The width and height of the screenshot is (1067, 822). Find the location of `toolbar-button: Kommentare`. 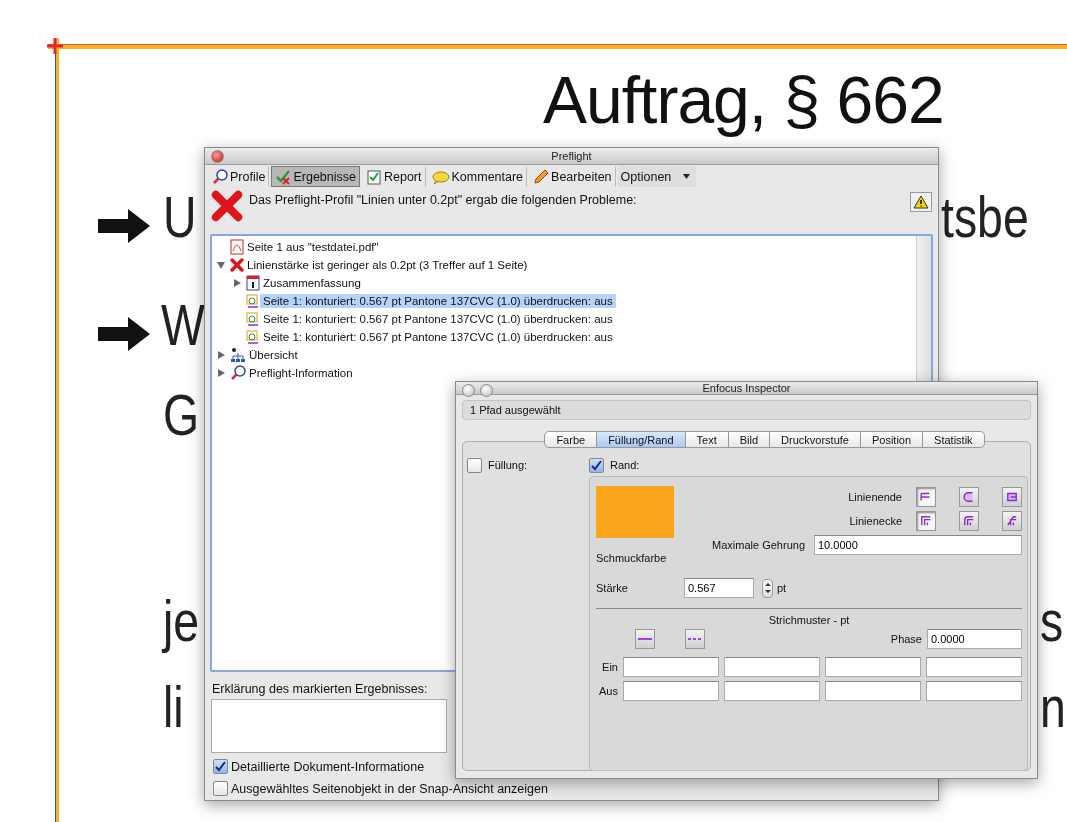

toolbar-button: Kommentare is located at coordinates (477, 176).